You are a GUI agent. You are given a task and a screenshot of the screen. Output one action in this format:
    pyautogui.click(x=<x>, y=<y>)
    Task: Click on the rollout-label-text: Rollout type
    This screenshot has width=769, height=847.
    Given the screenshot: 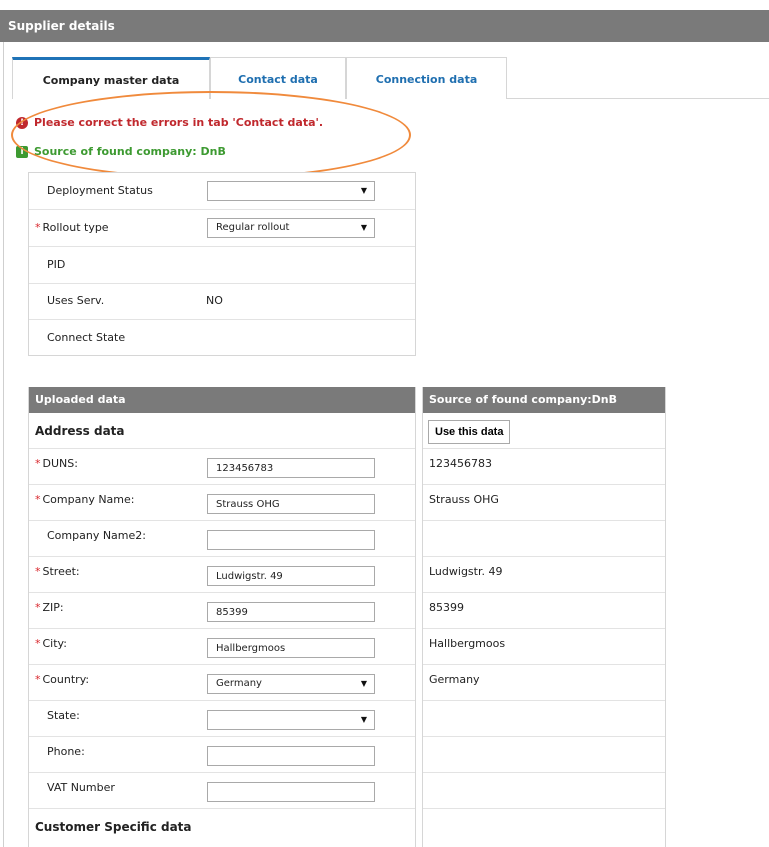 What is the action you would take?
    pyautogui.click(x=75, y=227)
    